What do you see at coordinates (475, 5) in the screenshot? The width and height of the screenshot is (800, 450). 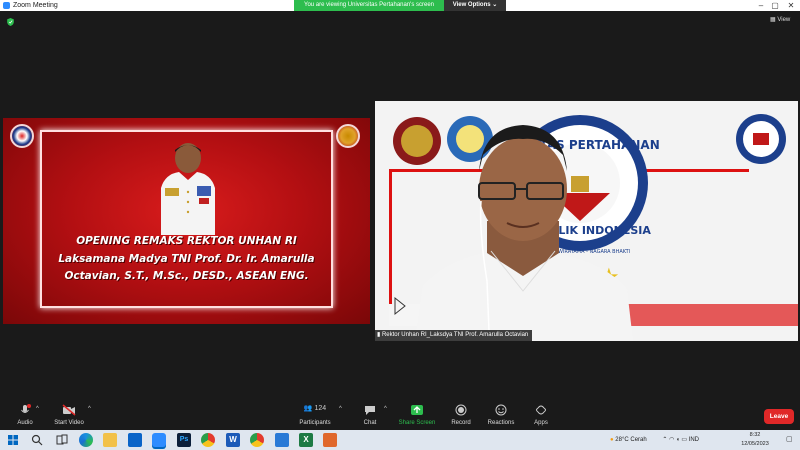 I see `view-options-button: View Options ⌄` at bounding box center [475, 5].